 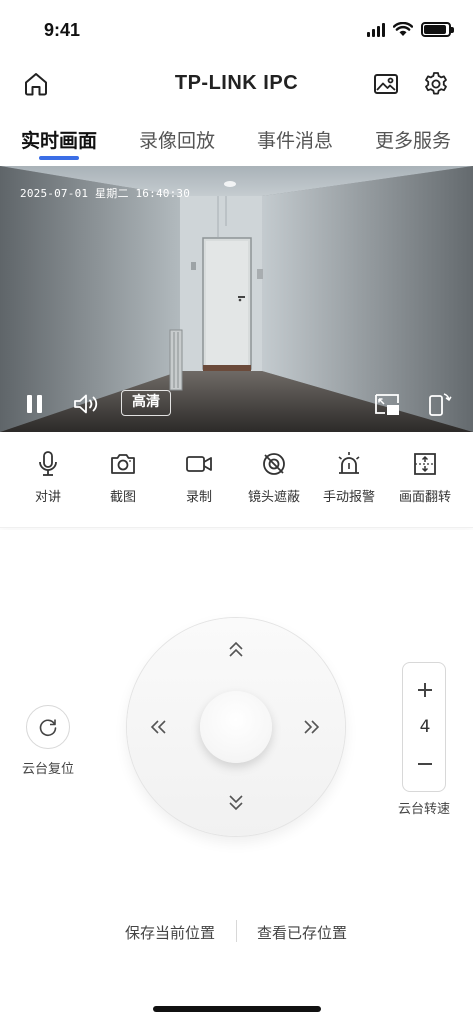 I want to click on battery-icon, so click(x=437, y=29).